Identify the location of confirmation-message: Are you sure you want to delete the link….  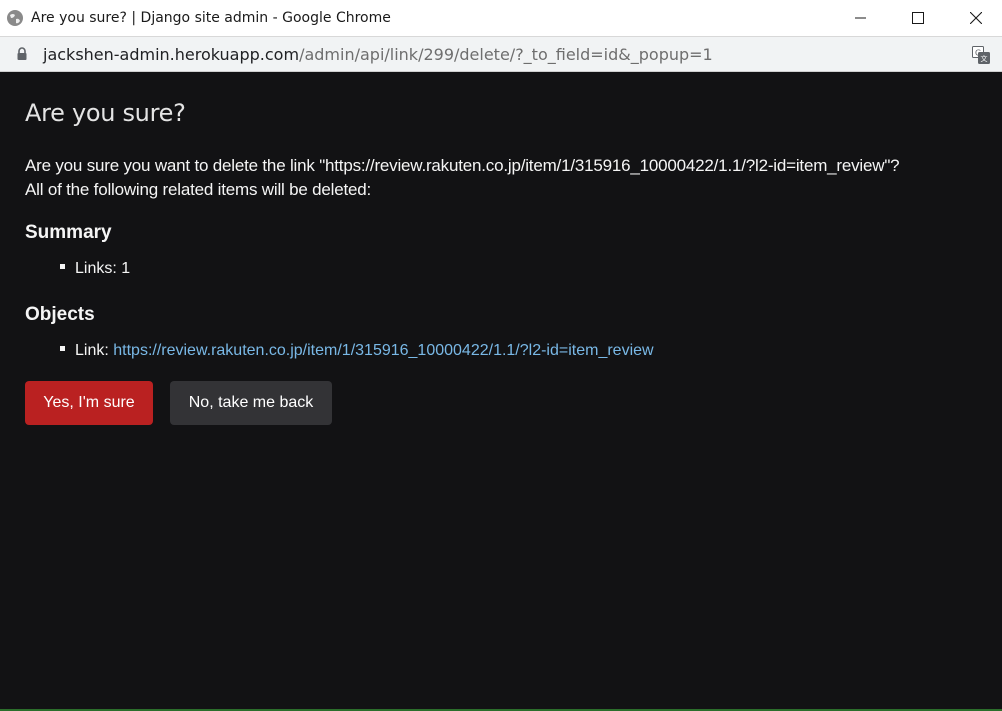
(505, 178).